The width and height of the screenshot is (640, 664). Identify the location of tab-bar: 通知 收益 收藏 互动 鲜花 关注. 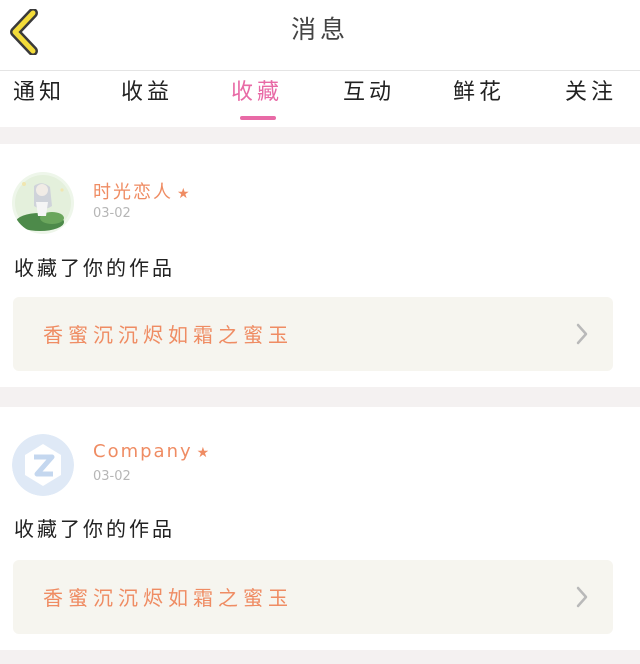
(320, 99).